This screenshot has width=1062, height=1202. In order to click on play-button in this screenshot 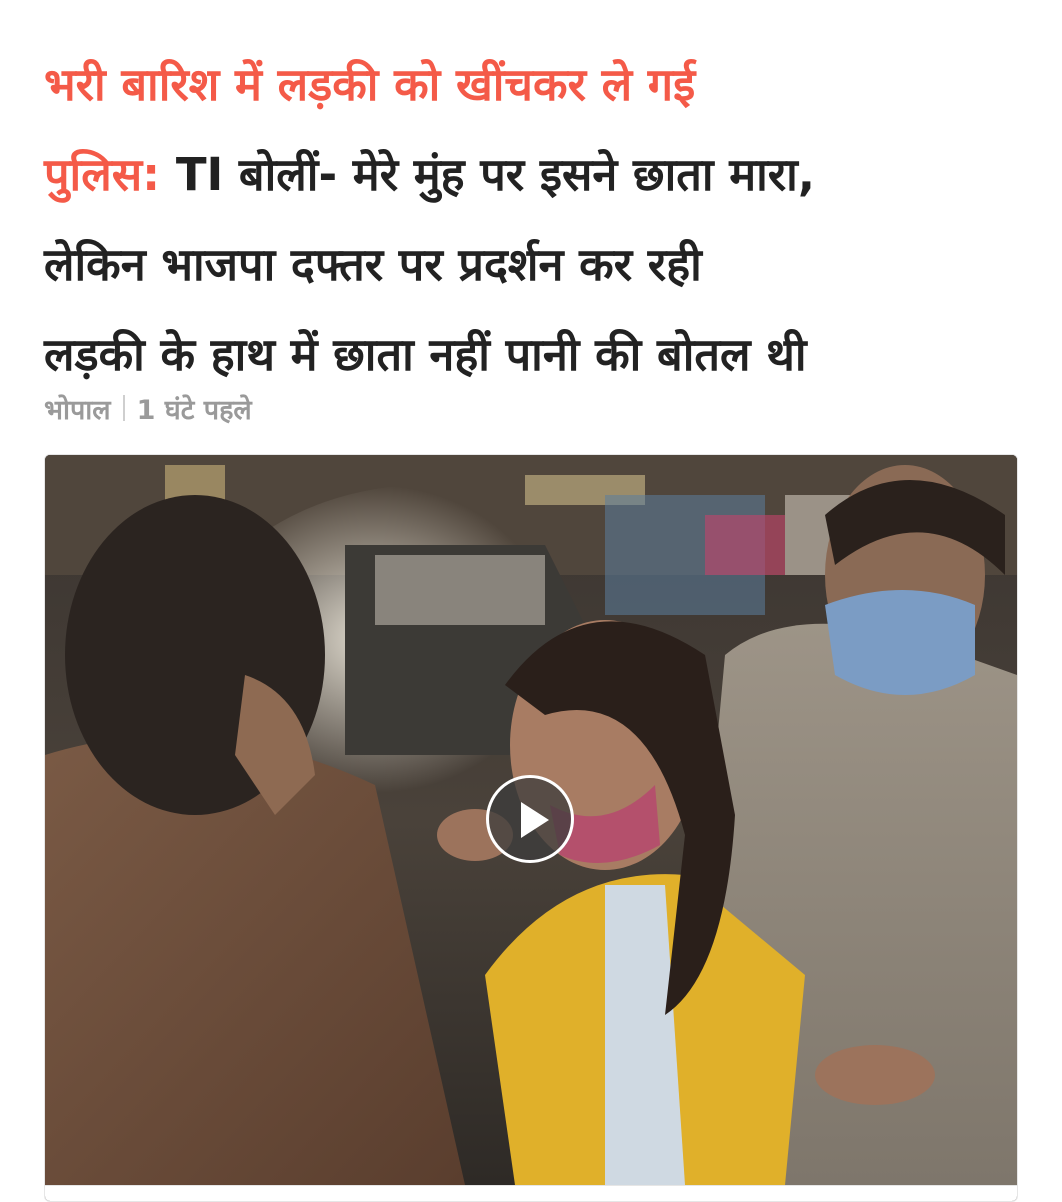, I will do `click(530, 819)`.